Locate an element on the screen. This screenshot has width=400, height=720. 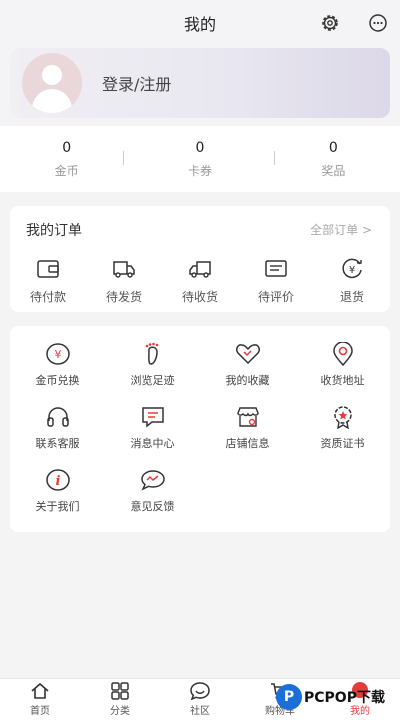
orders-card: 我的订单 全部订单 > 待付款 待发货 待收货 待评价 ¥ 退货 is located at coordinates (200, 259).